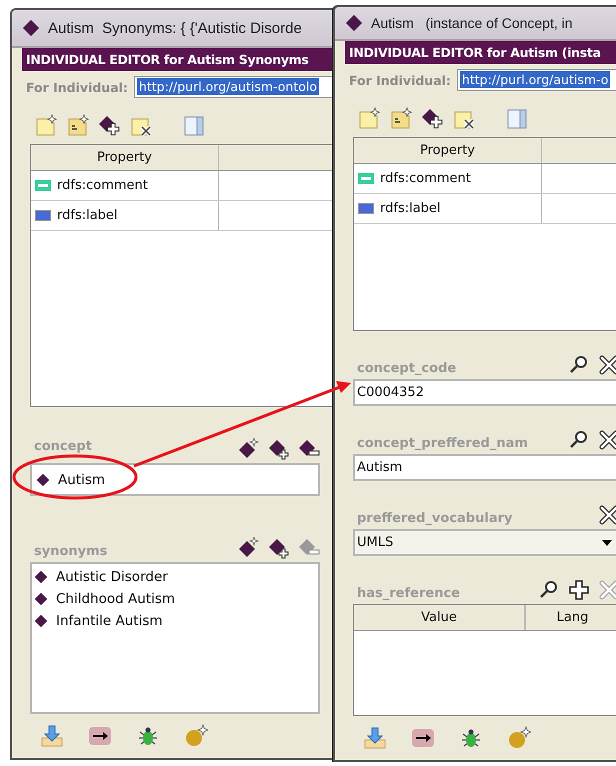 This screenshot has height=766, width=616. Describe the element at coordinates (175, 638) in the screenshot. I see `instance-list: Autistic Disorder Childhood Autism Infantile Autism` at that location.